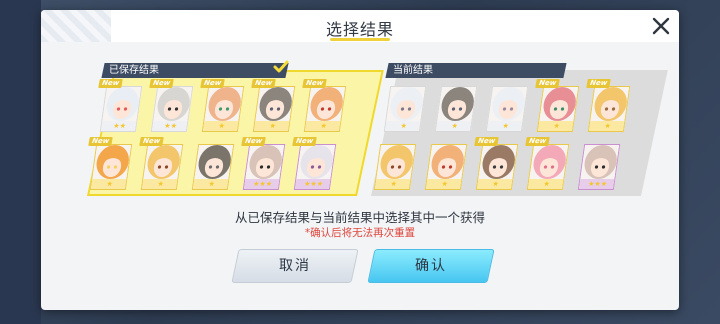 The image size is (720, 324). I want to click on saved-character-card: ★, so click(213, 167).